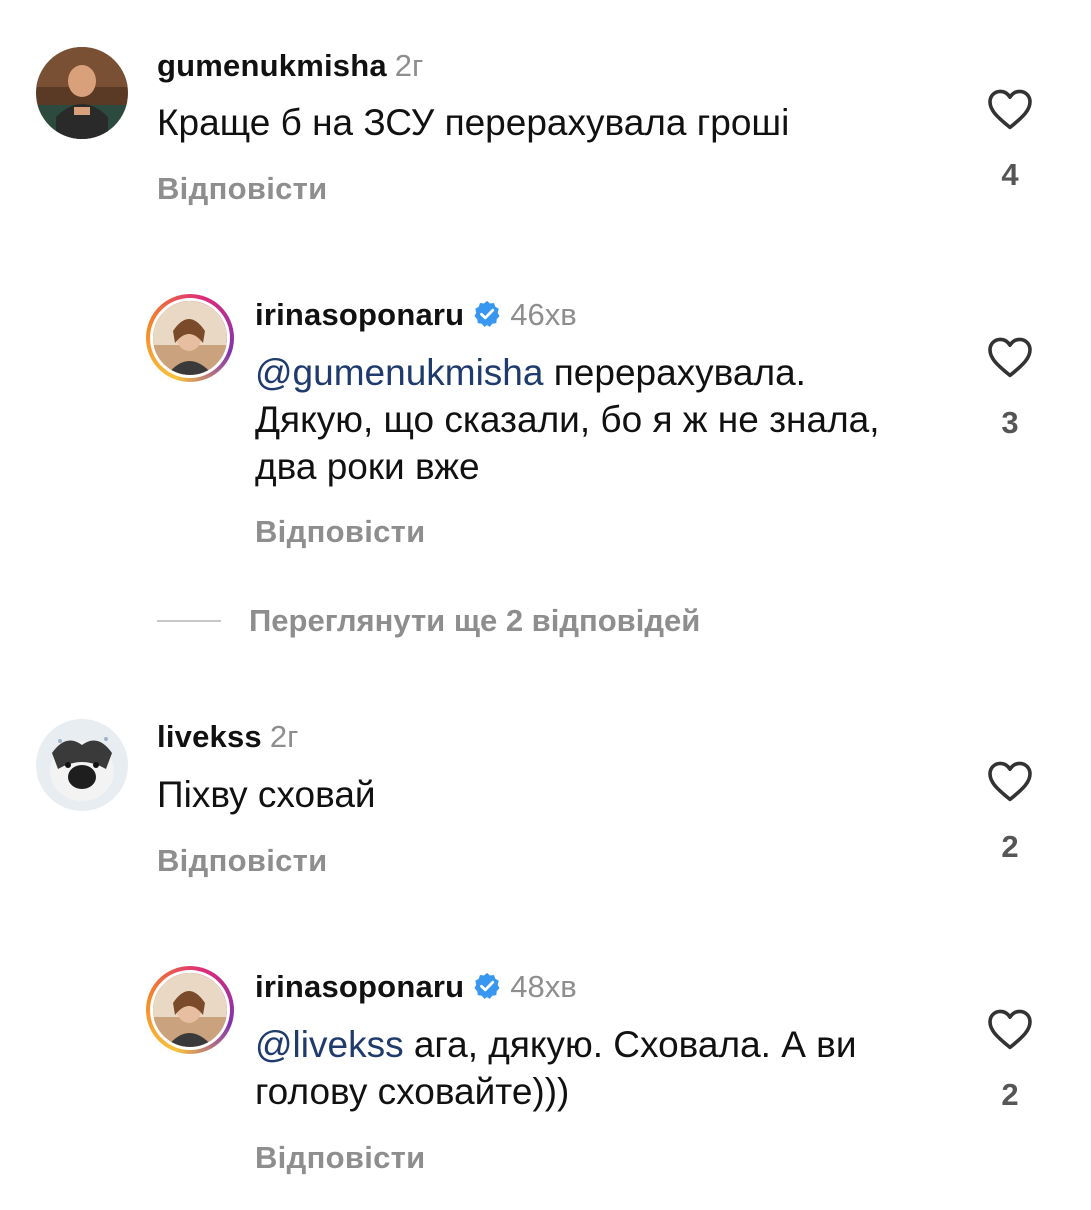  Describe the element at coordinates (209, 736) in the screenshot. I see `username: livekss` at that location.